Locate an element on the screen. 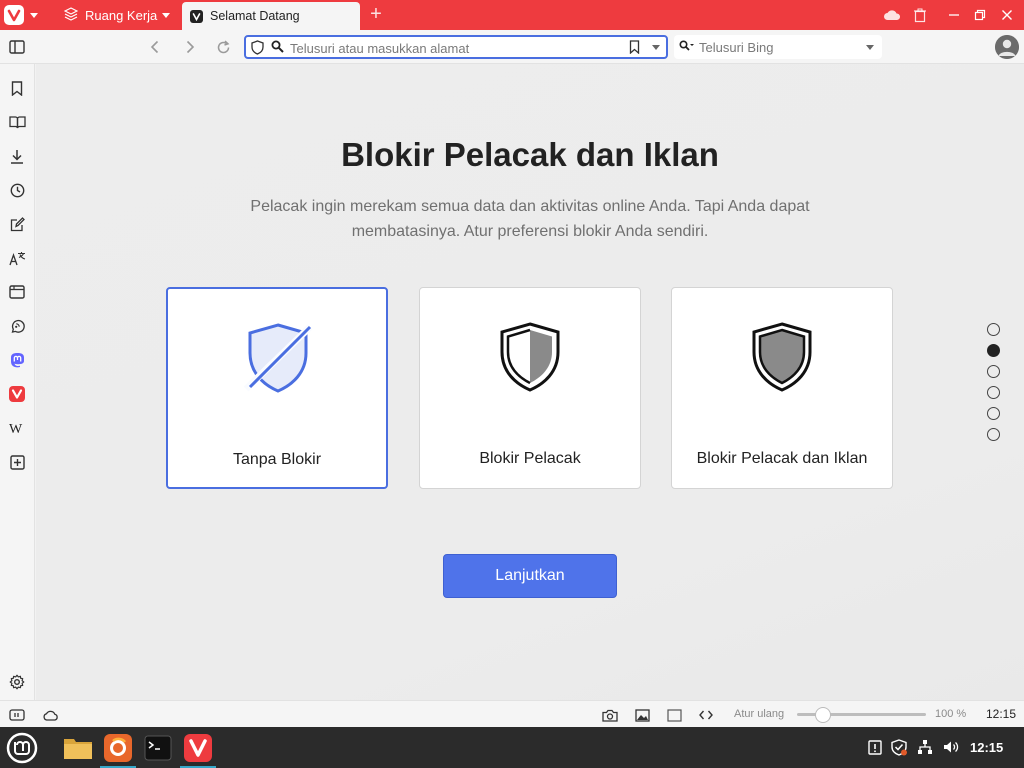  layers-icon is located at coordinates (71, 15).